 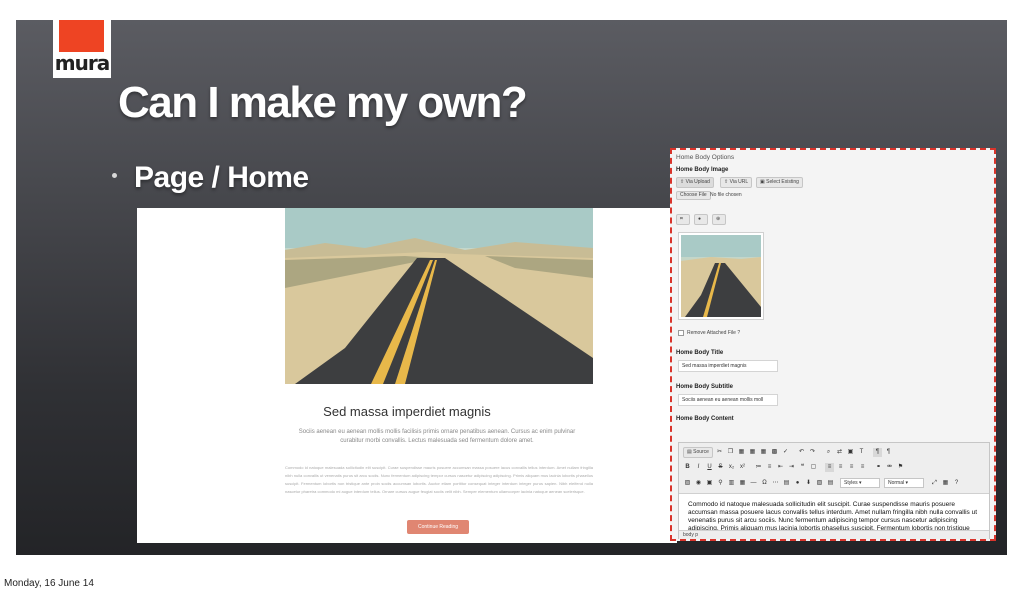 What do you see at coordinates (439, 296) in the screenshot?
I see `hero-image` at bounding box center [439, 296].